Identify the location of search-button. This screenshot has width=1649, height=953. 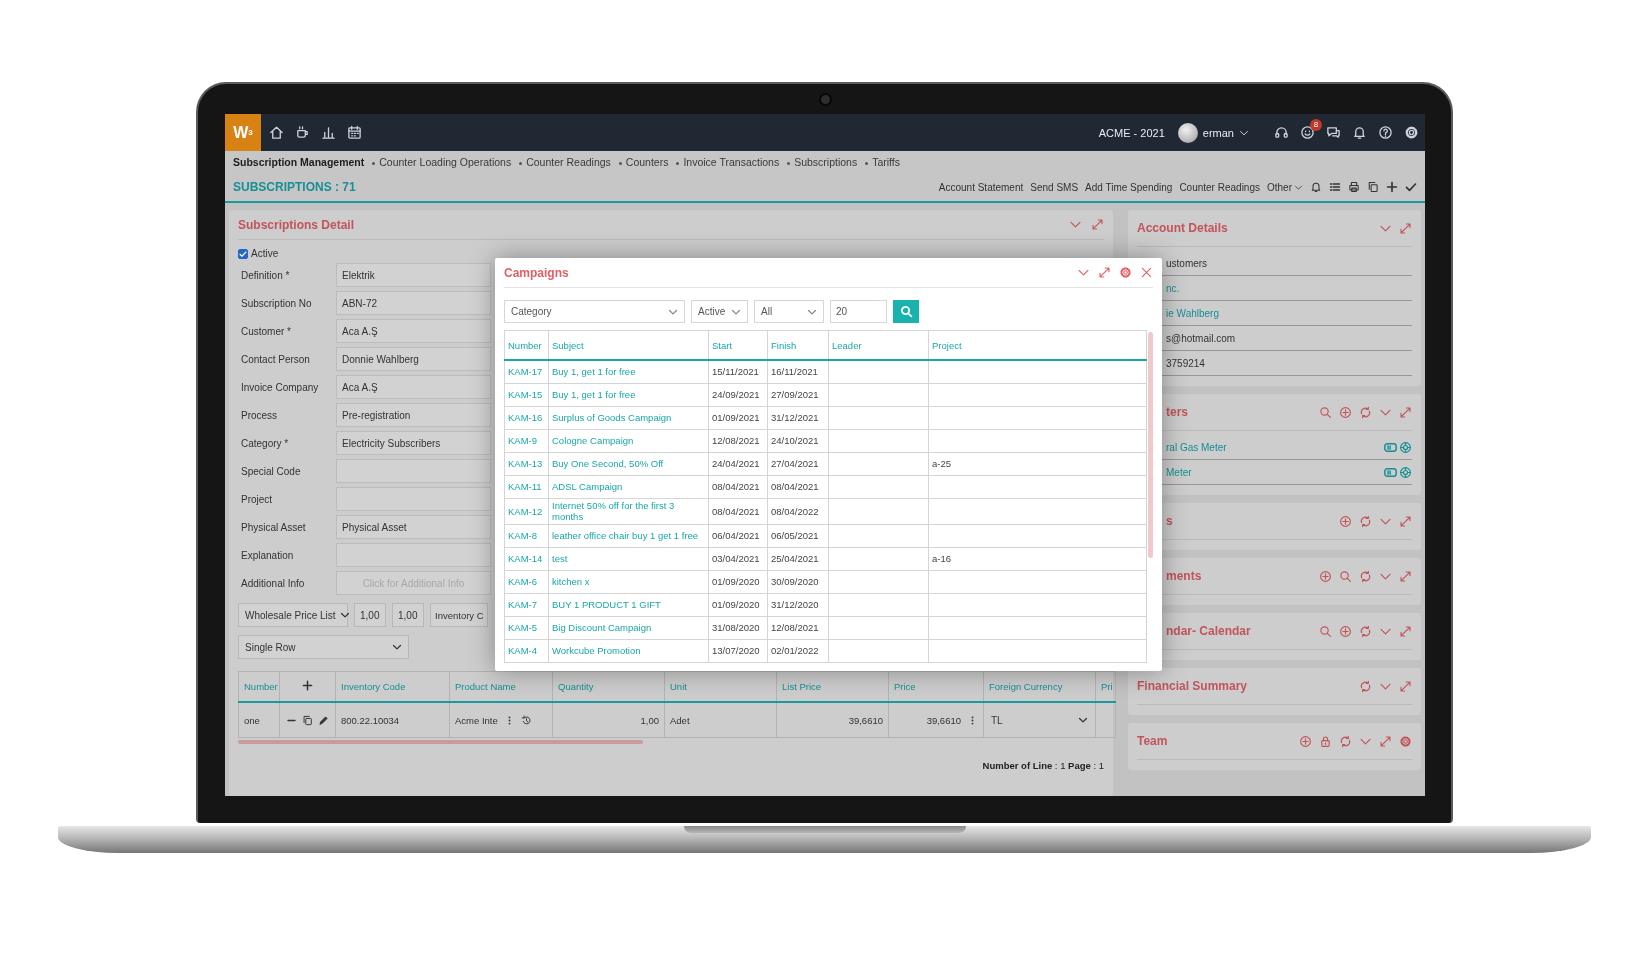
(906, 311).